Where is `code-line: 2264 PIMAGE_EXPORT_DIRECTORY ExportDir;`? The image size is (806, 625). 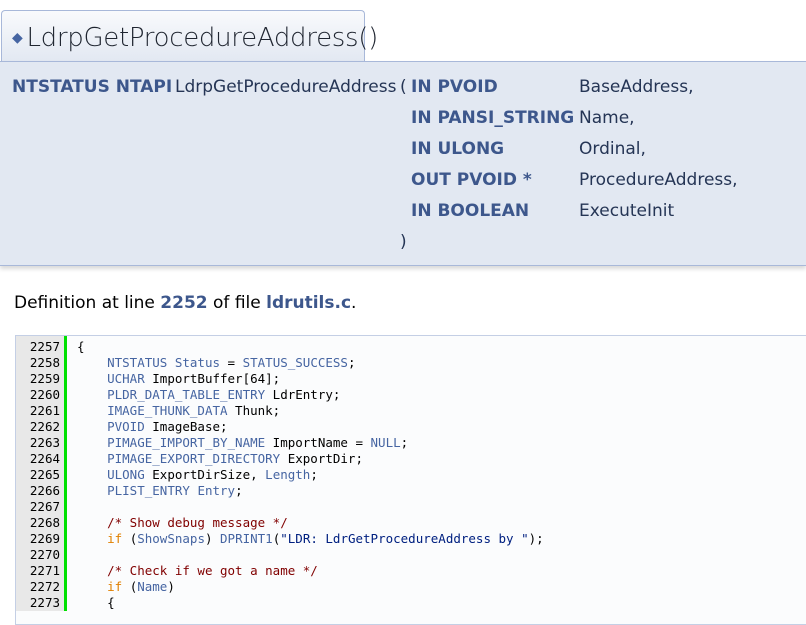
code-line: 2264 PIMAGE_EXPORT_DIRECTORY ExportDir; is located at coordinates (411, 459).